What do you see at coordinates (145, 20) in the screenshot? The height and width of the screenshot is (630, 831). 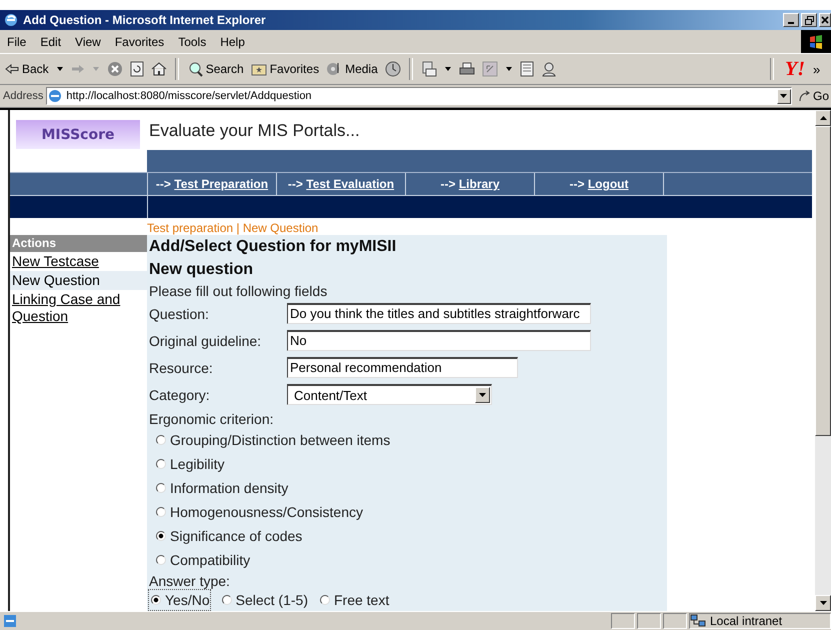 I see `window-title: Add Question - Microsoft Internet Explorer` at bounding box center [145, 20].